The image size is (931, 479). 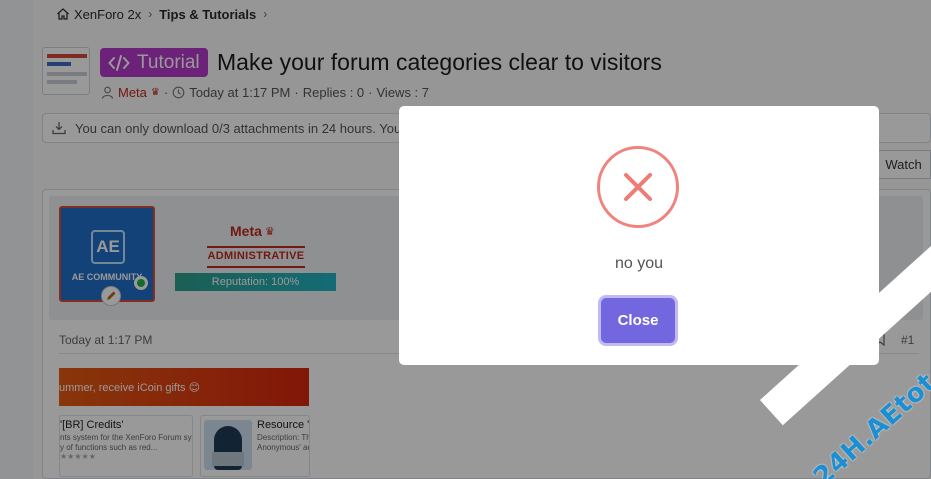 What do you see at coordinates (638, 187) in the screenshot?
I see `error-x-icon` at bounding box center [638, 187].